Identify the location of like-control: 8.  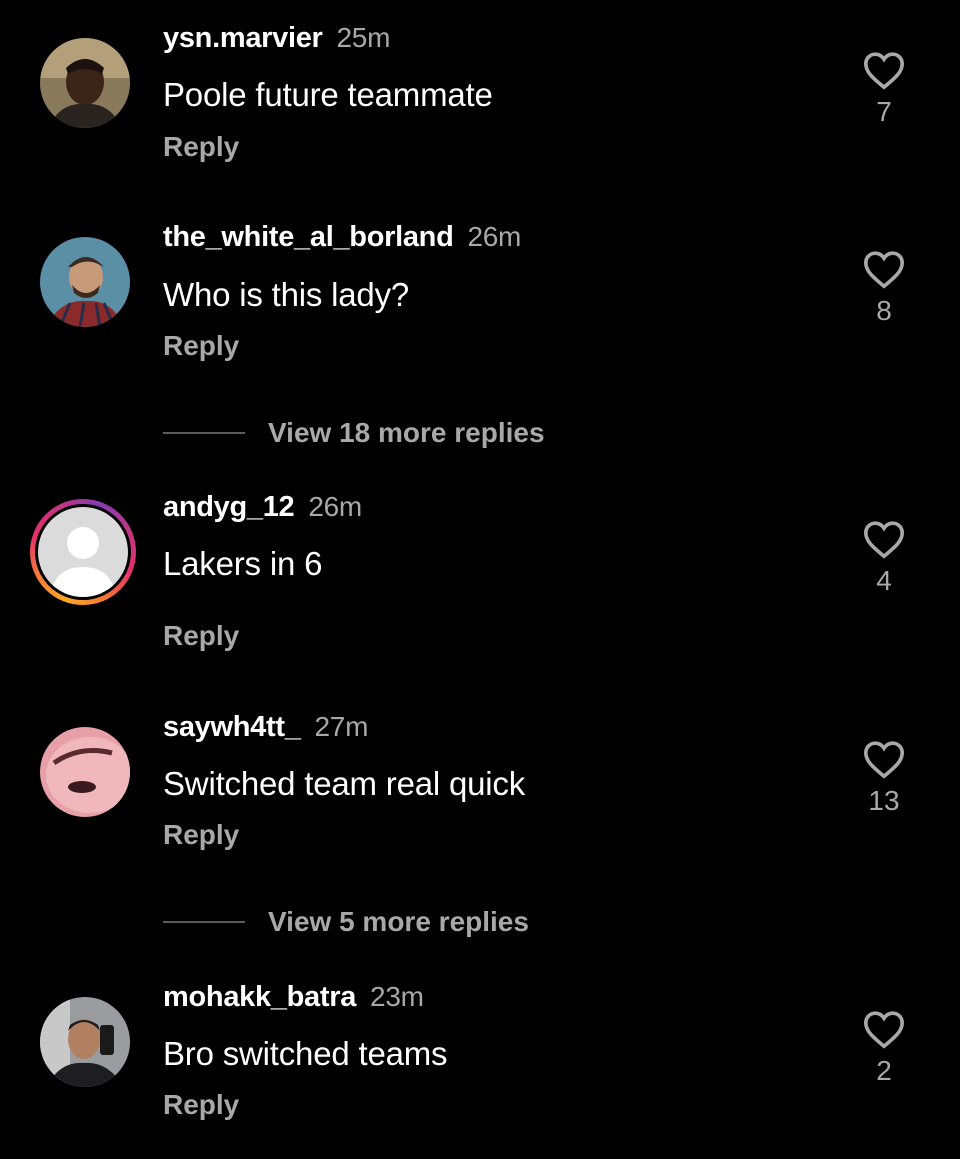
(884, 288).